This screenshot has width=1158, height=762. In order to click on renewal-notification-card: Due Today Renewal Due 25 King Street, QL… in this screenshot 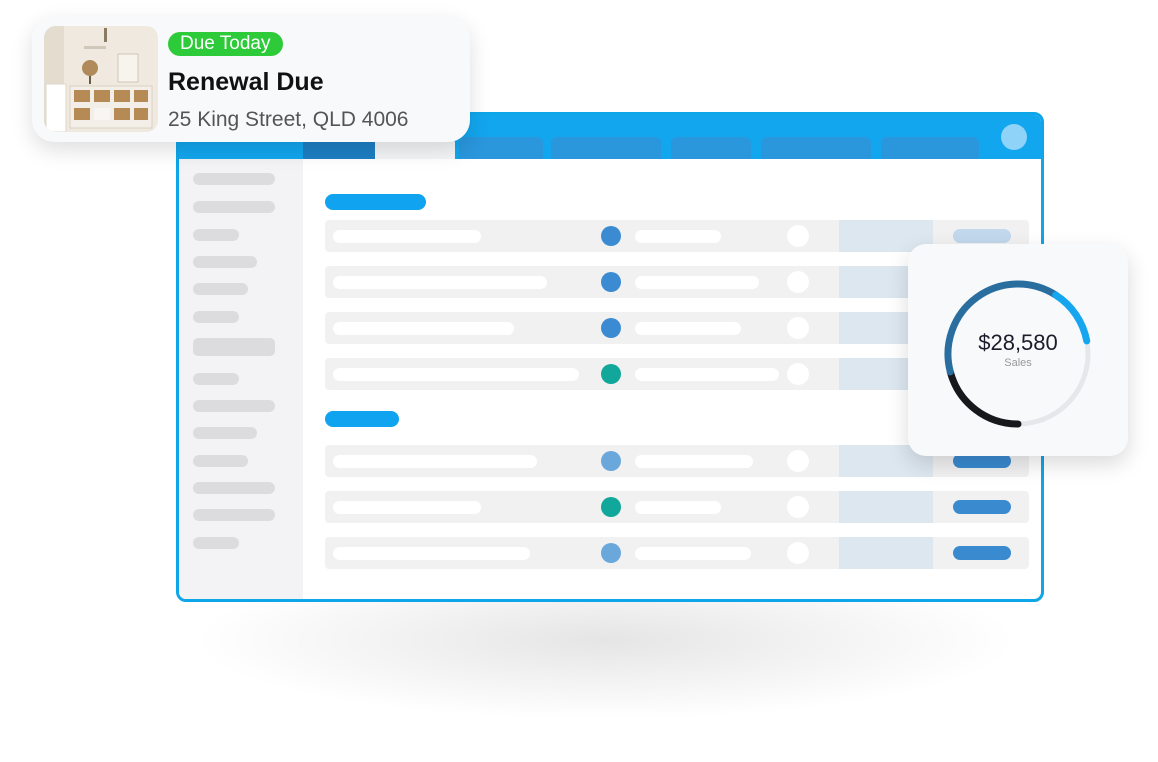, I will do `click(251, 79)`.